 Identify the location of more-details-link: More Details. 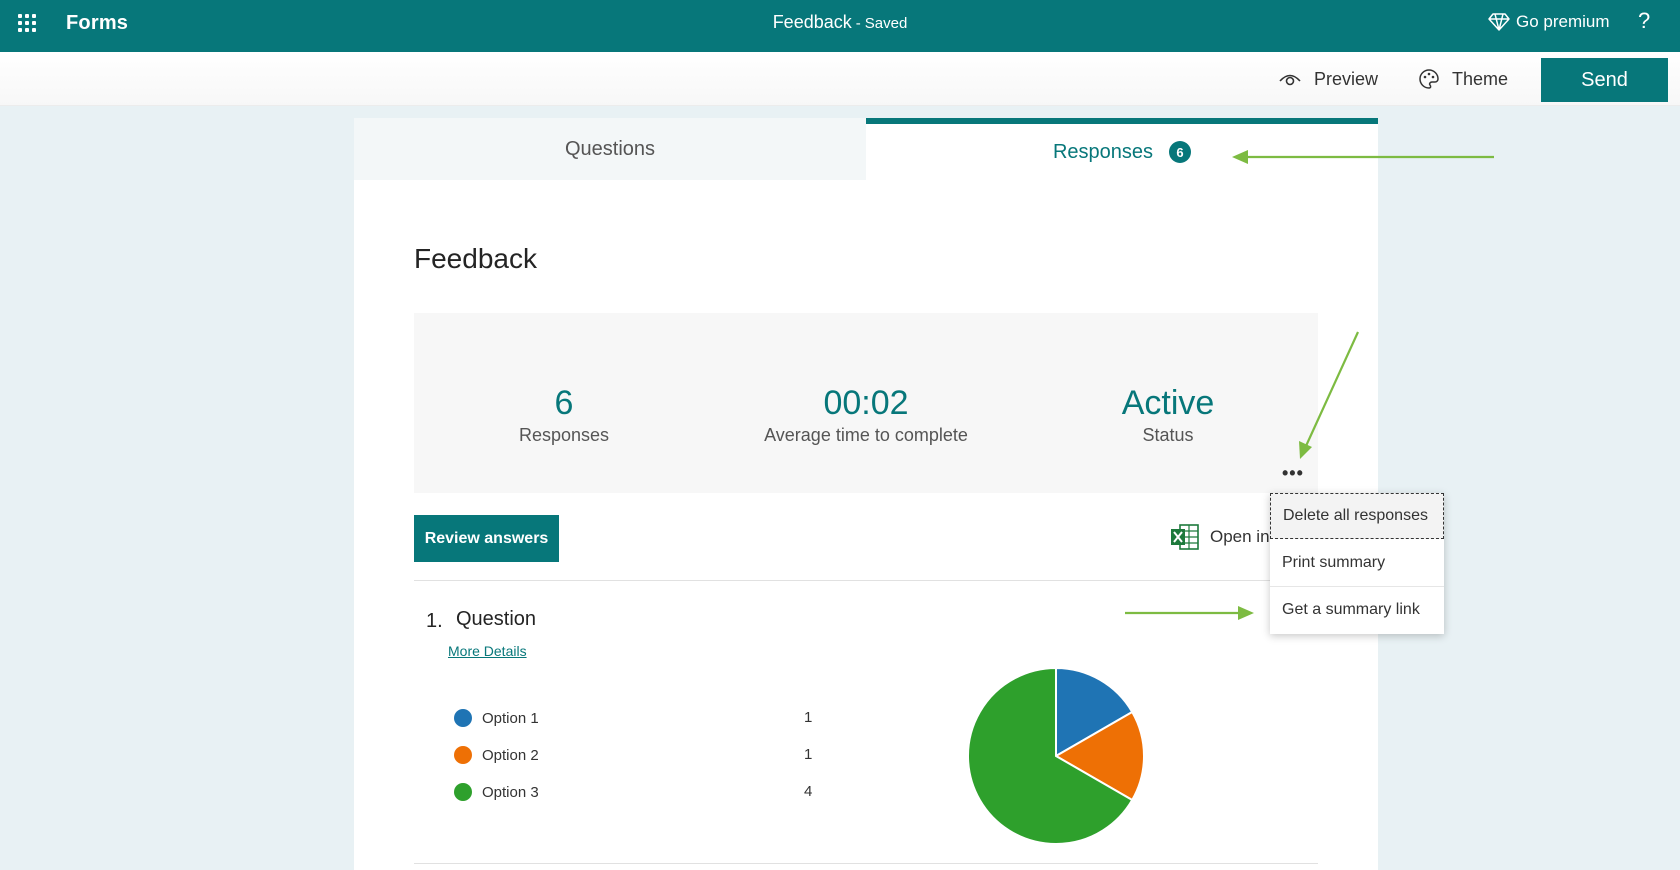
(487, 651).